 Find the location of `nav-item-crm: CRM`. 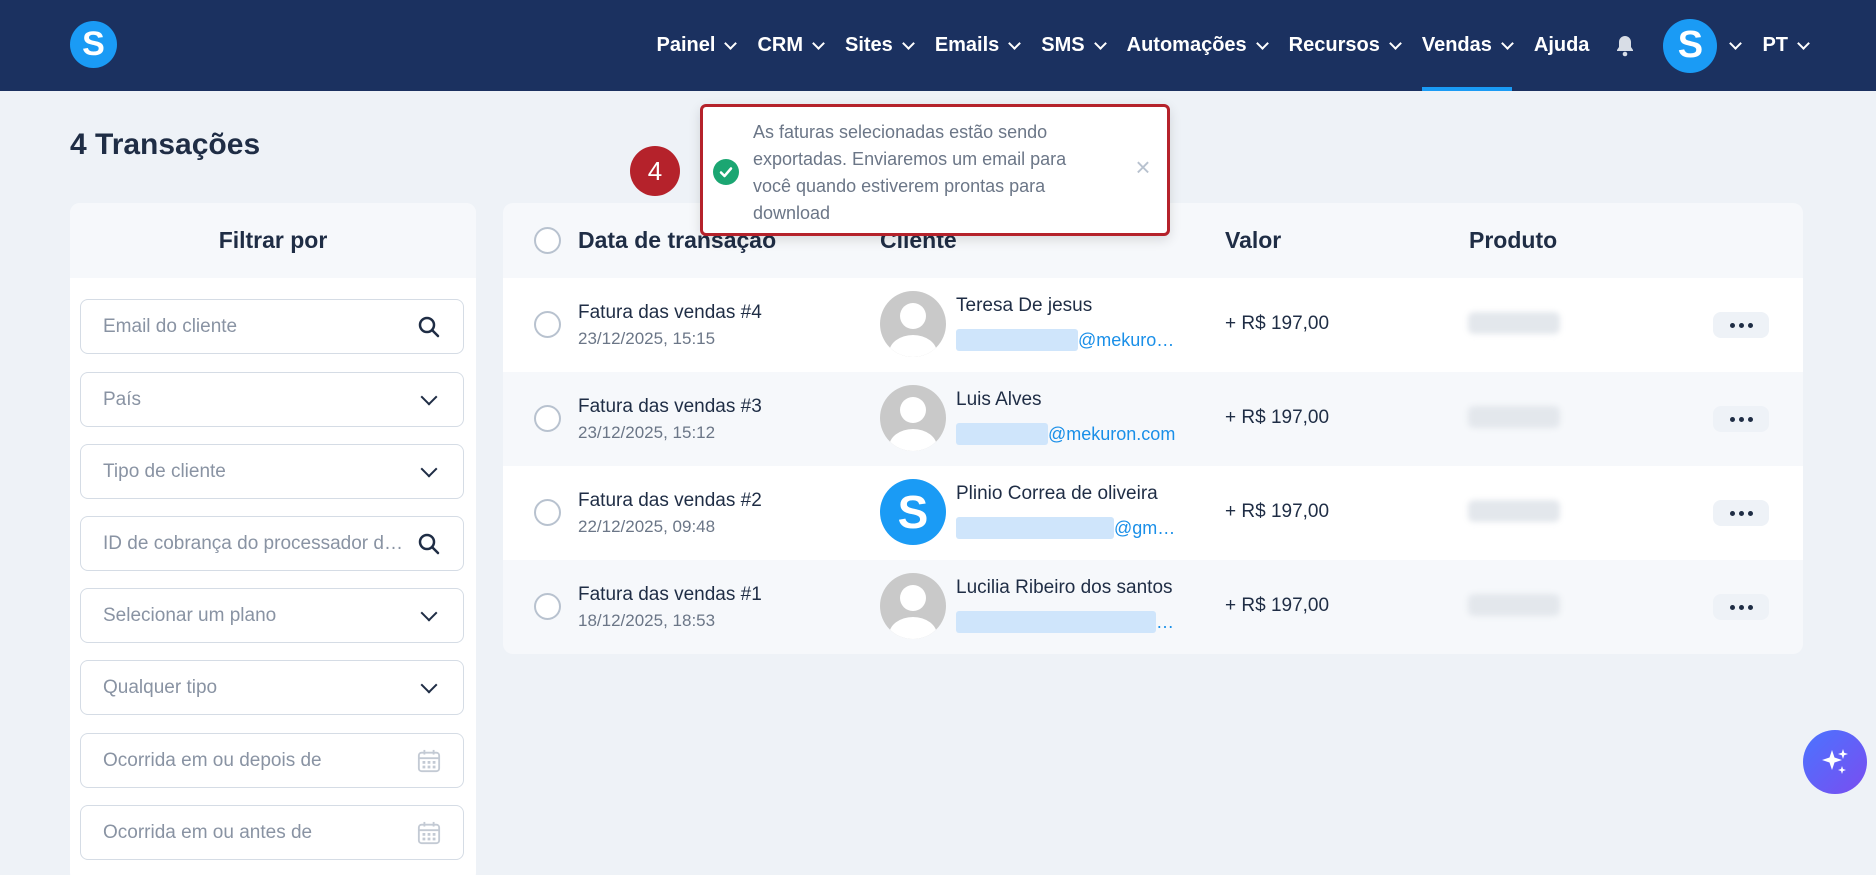

nav-item-crm: CRM is located at coordinates (791, 45).